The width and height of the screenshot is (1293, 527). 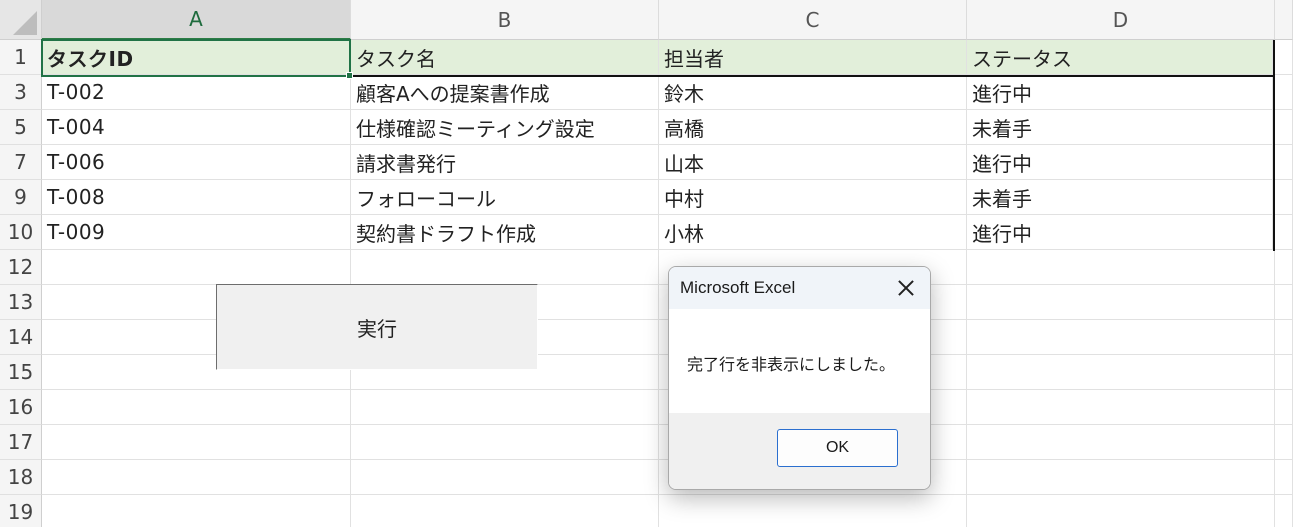 What do you see at coordinates (196, 127) in the screenshot?
I see `cell-task-id: T-004` at bounding box center [196, 127].